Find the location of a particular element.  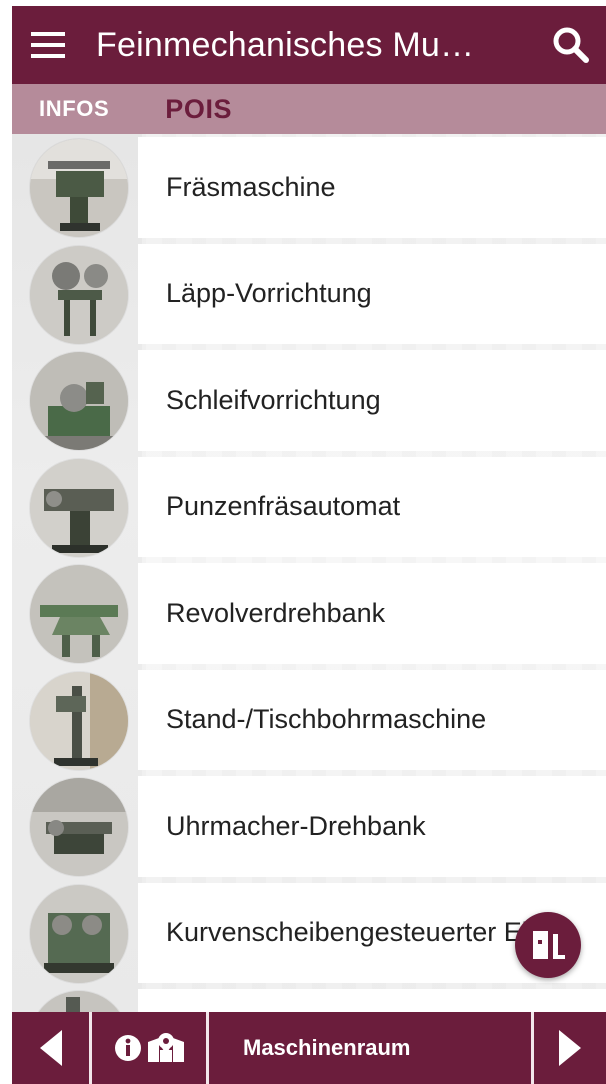

poi-item-revolverdrehbank: Revolverdrehbank is located at coordinates (309, 613).